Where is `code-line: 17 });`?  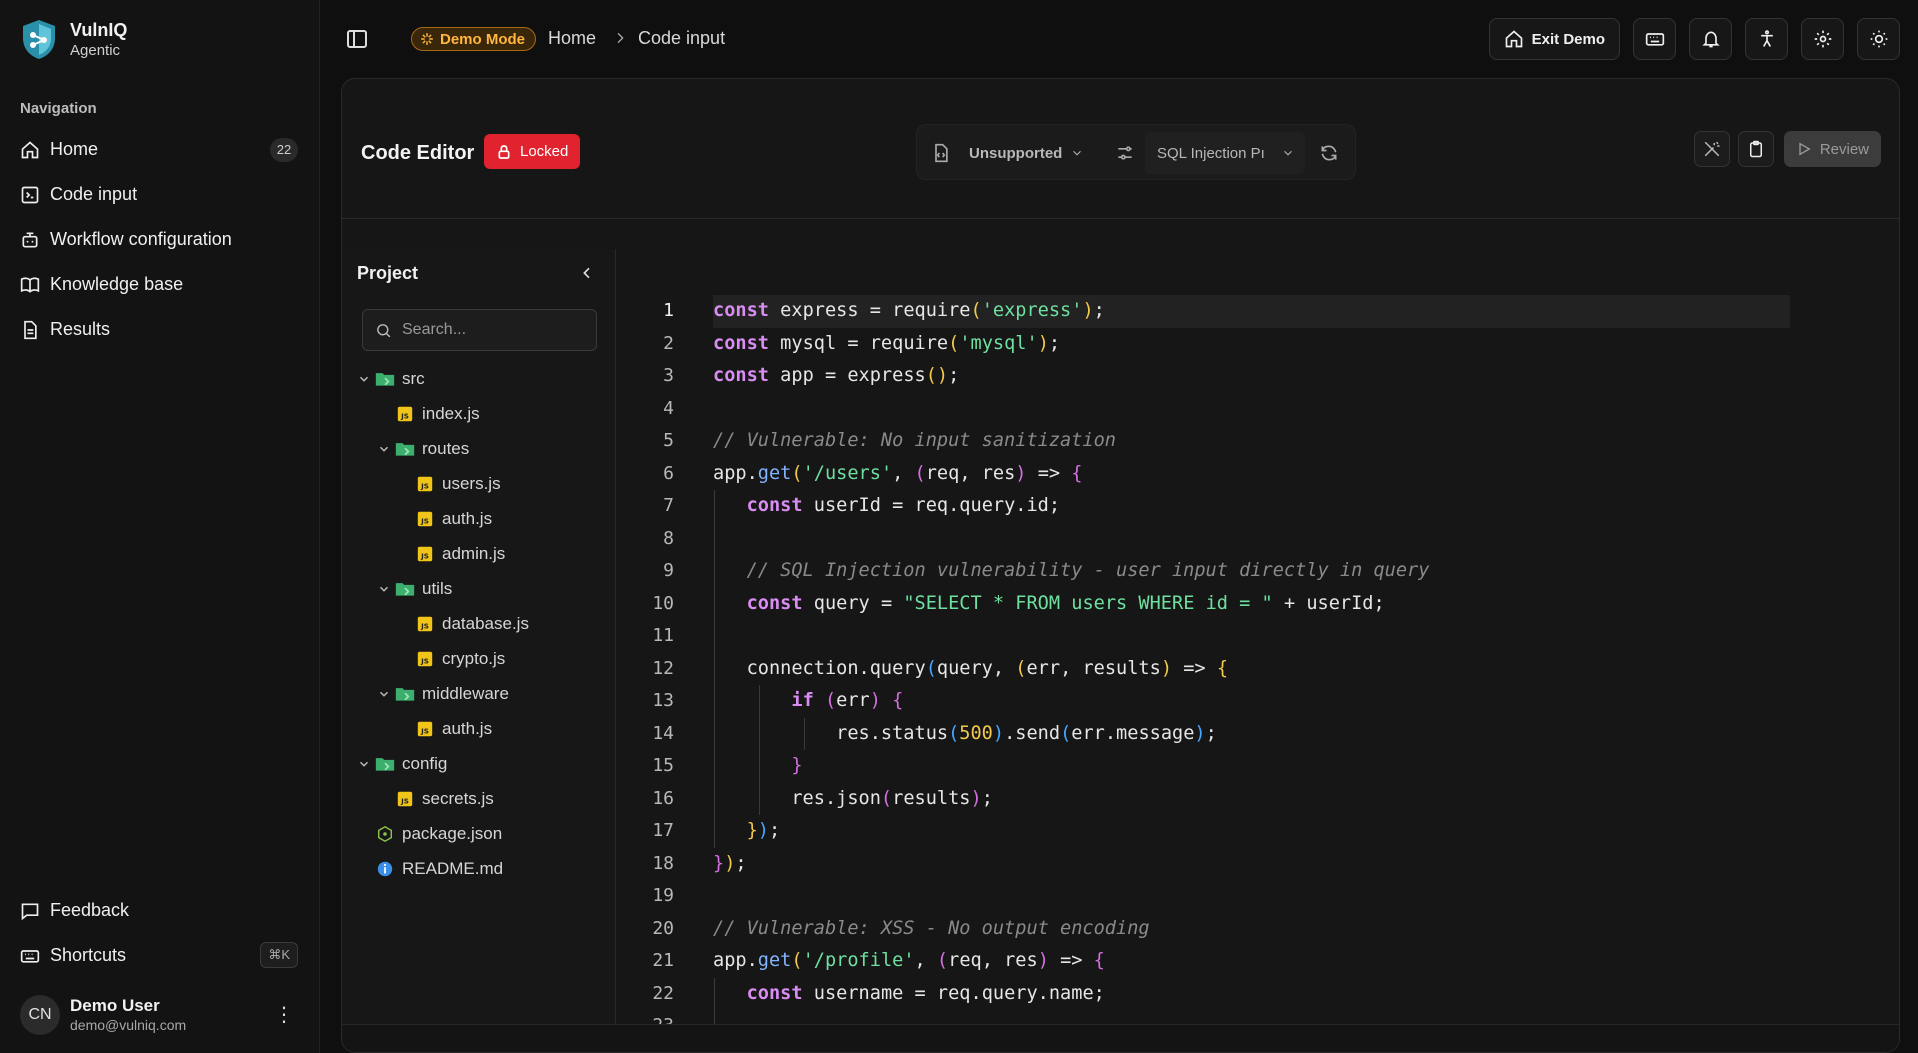 code-line: 17 }); is located at coordinates (1258, 831).